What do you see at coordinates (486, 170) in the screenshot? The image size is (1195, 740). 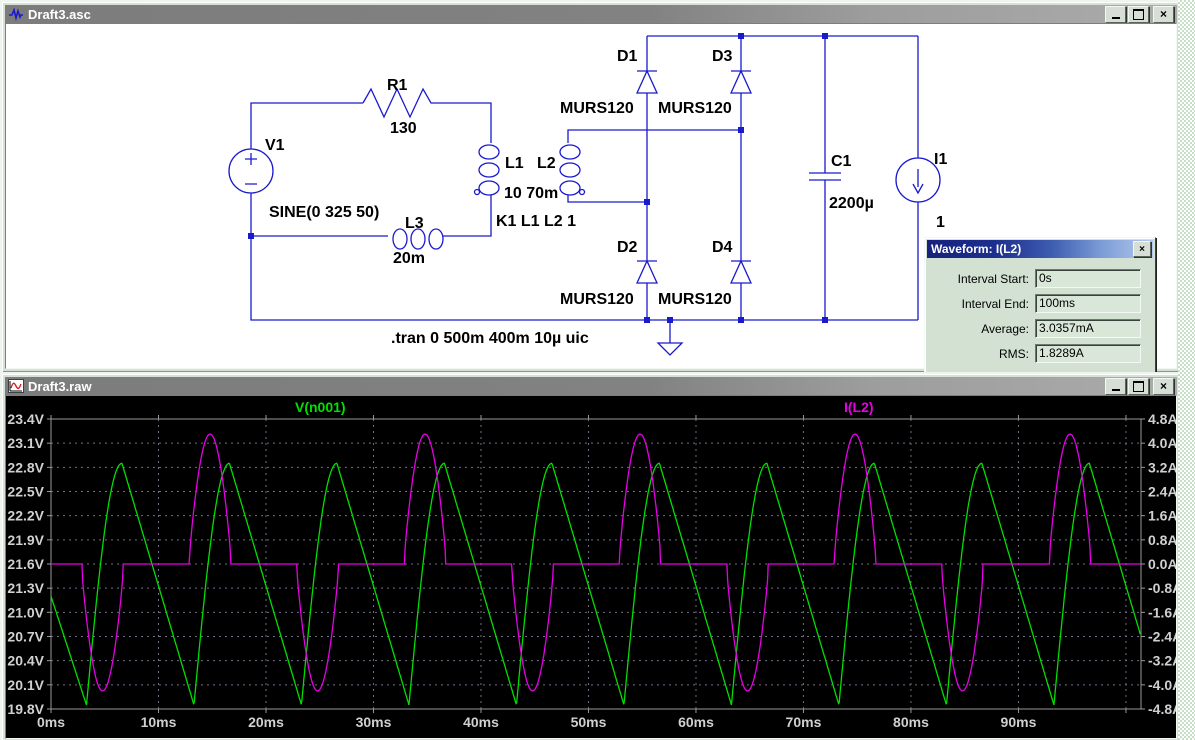 I see `component-l1-inductor` at bounding box center [486, 170].